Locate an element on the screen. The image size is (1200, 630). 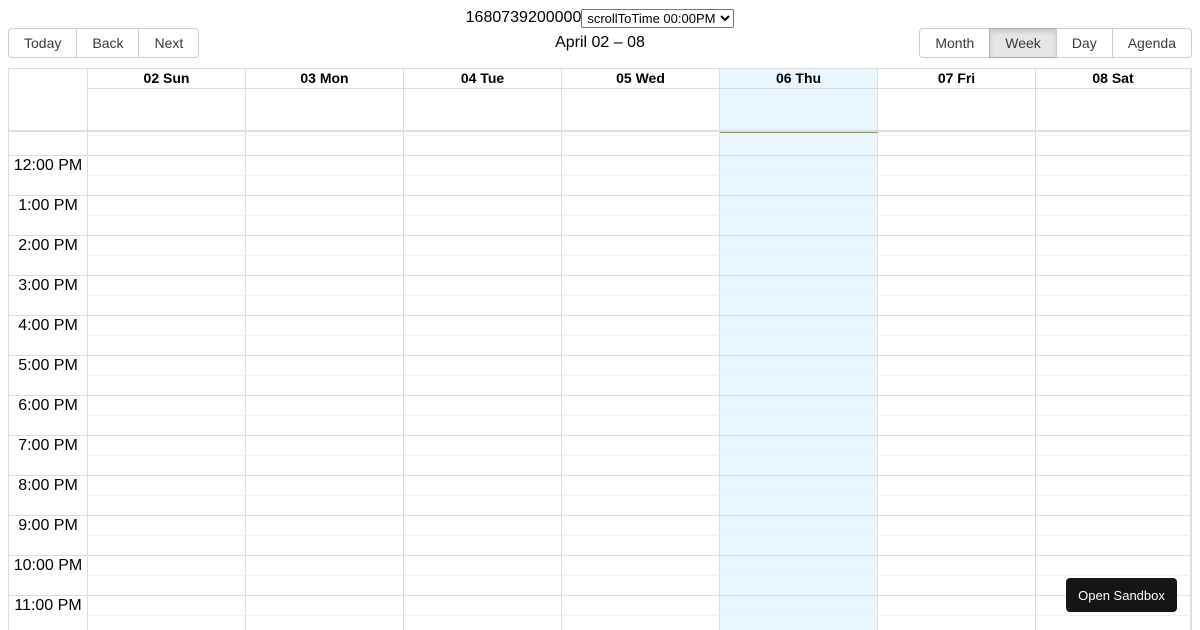
time-slot-label: 12:00 PM is located at coordinates (48, 165).